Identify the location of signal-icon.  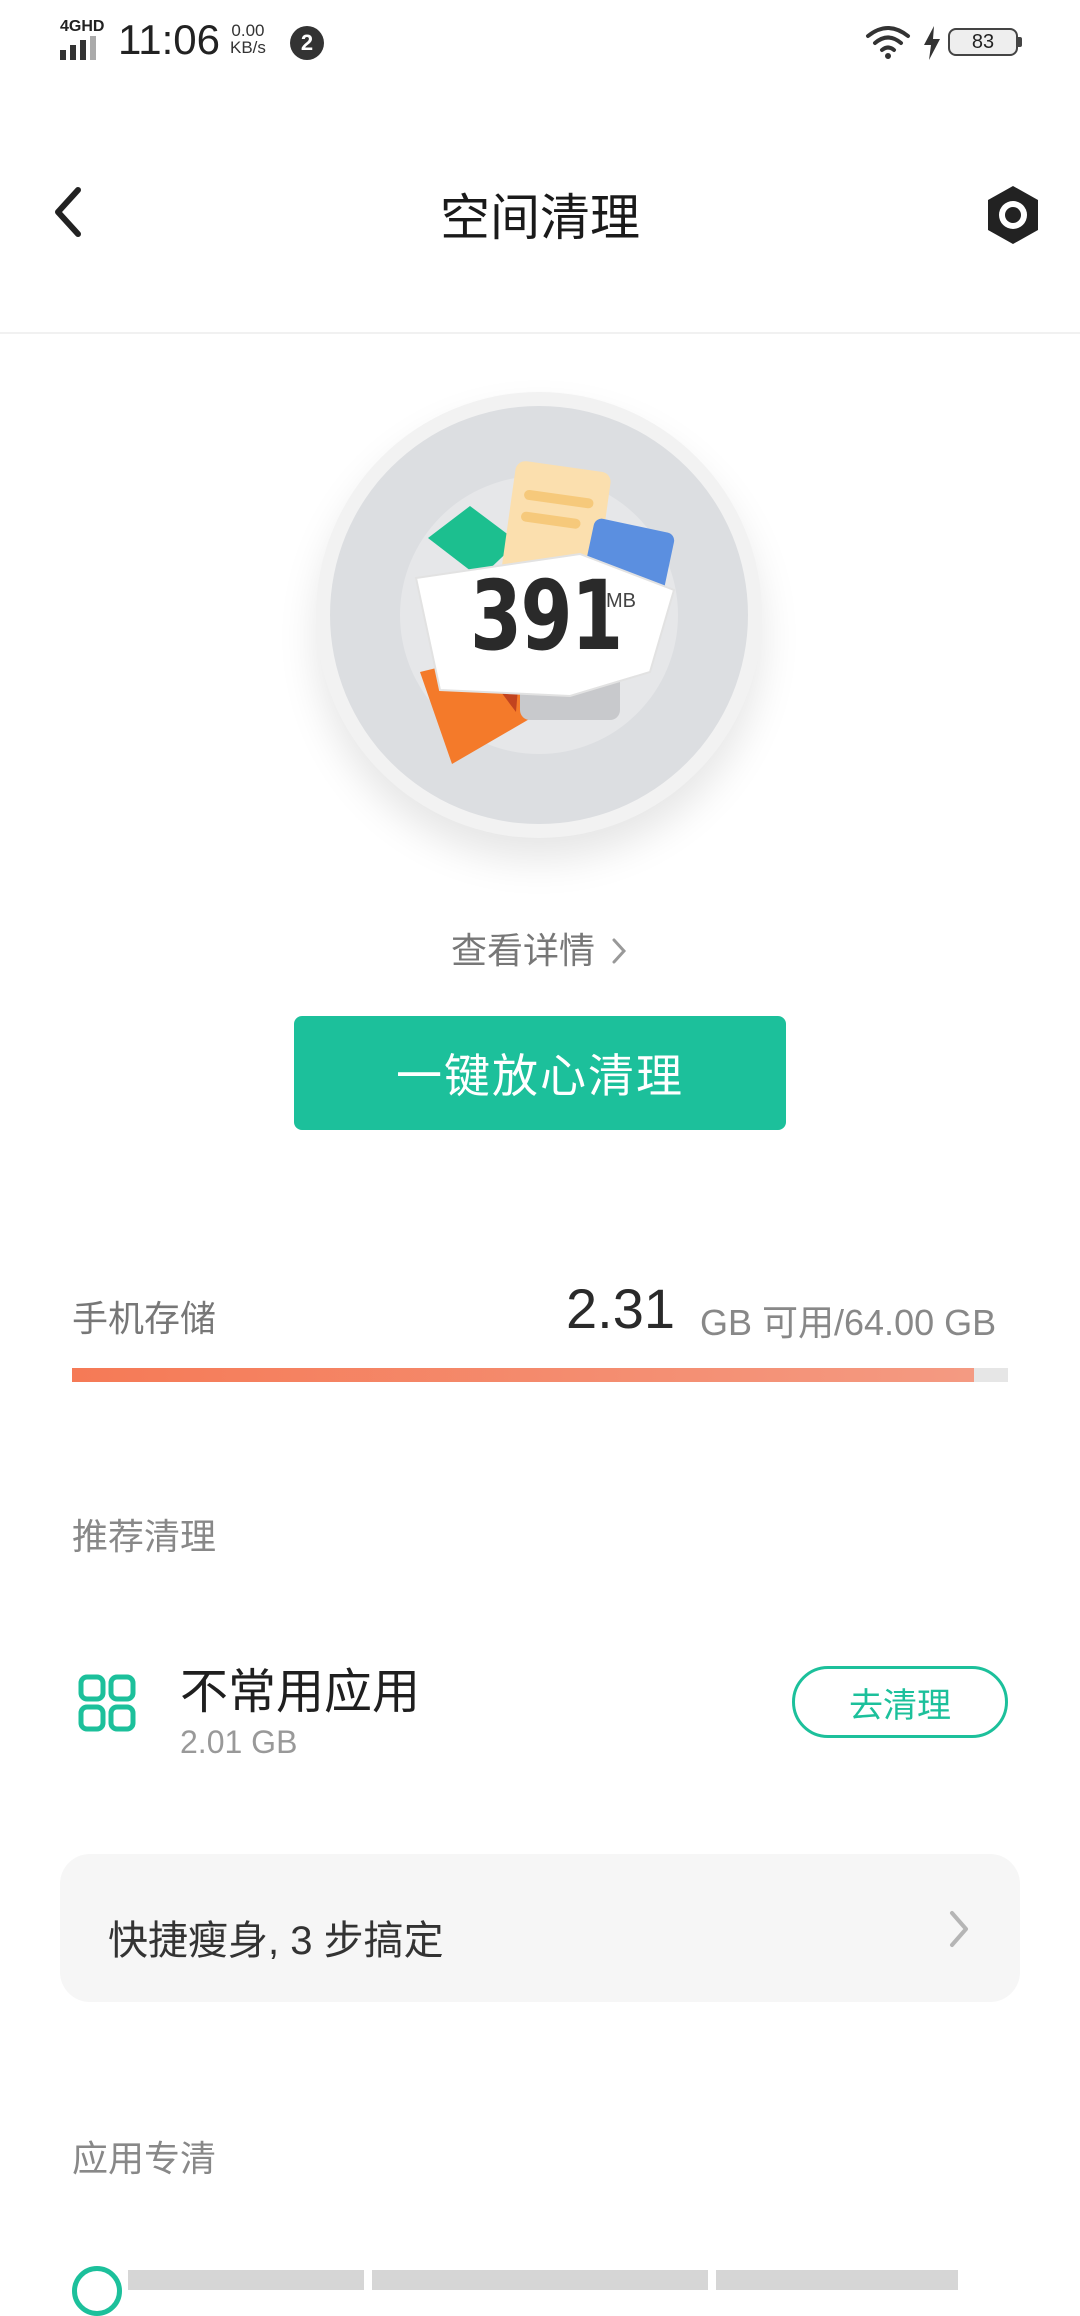
(78, 48).